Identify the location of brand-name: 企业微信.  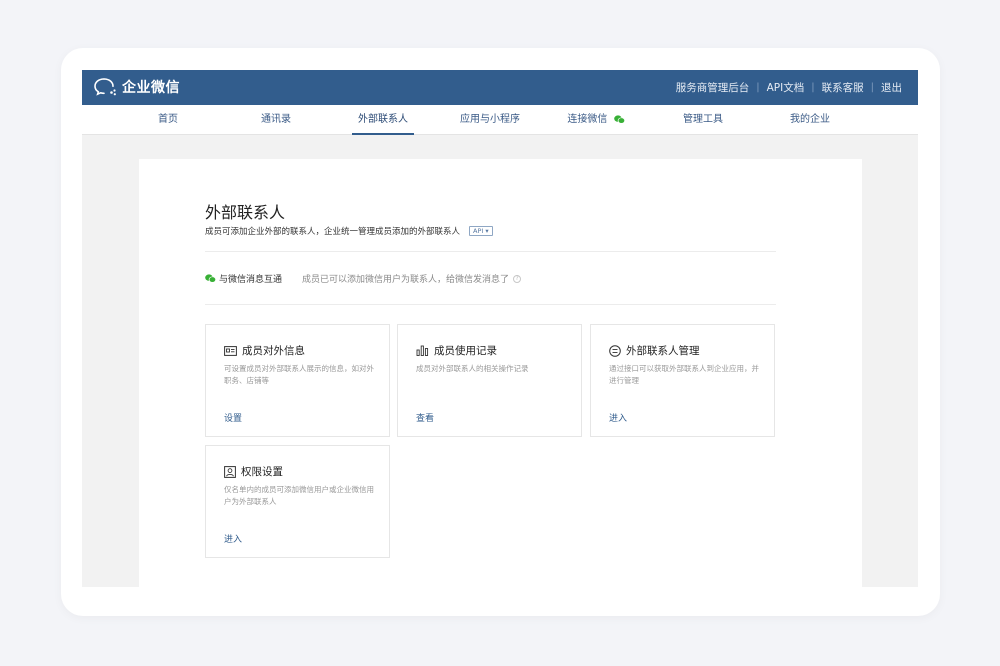
(151, 88).